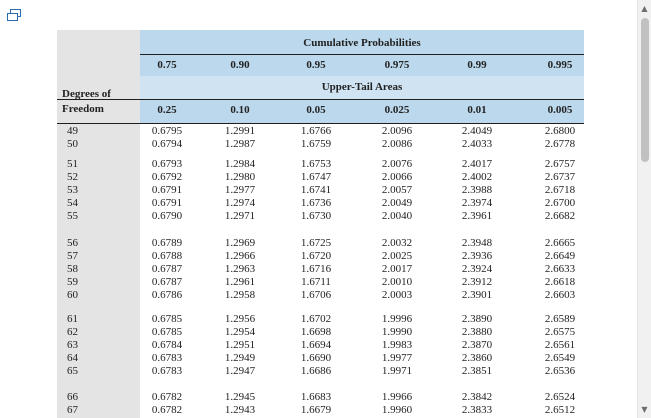 The height and width of the screenshot is (418, 651). I want to click on critical-value: 2.0017, so click(397, 269).